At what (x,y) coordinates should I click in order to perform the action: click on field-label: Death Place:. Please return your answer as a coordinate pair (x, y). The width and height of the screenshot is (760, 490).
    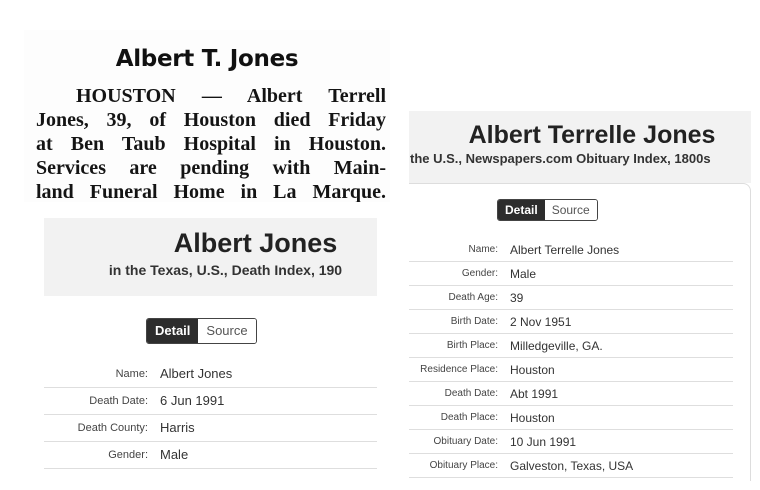
    Looking at the image, I should click on (469, 417).